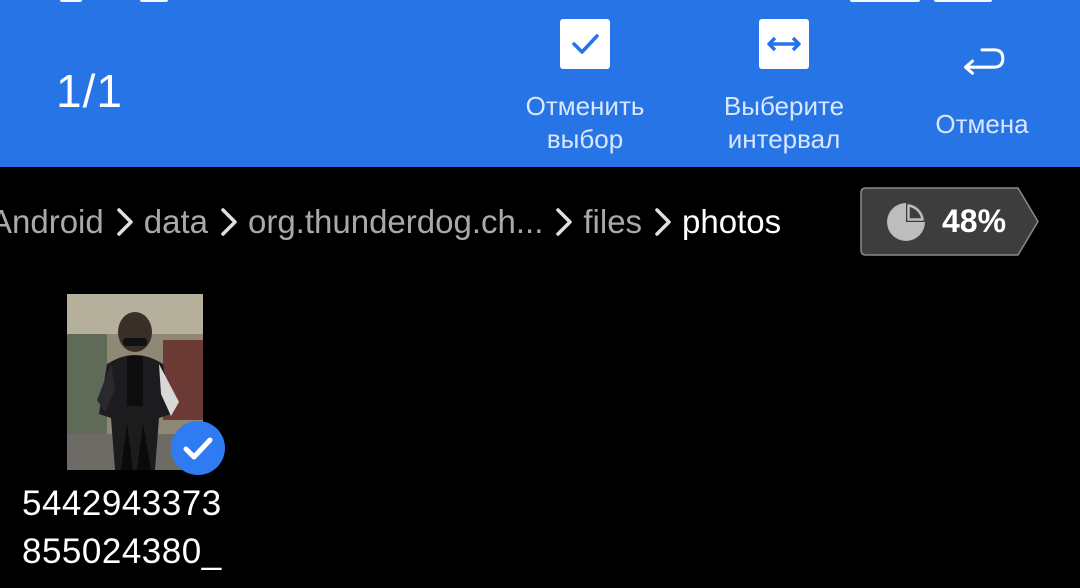  I want to click on file-name: 5442943373 855024380_, so click(122, 527).